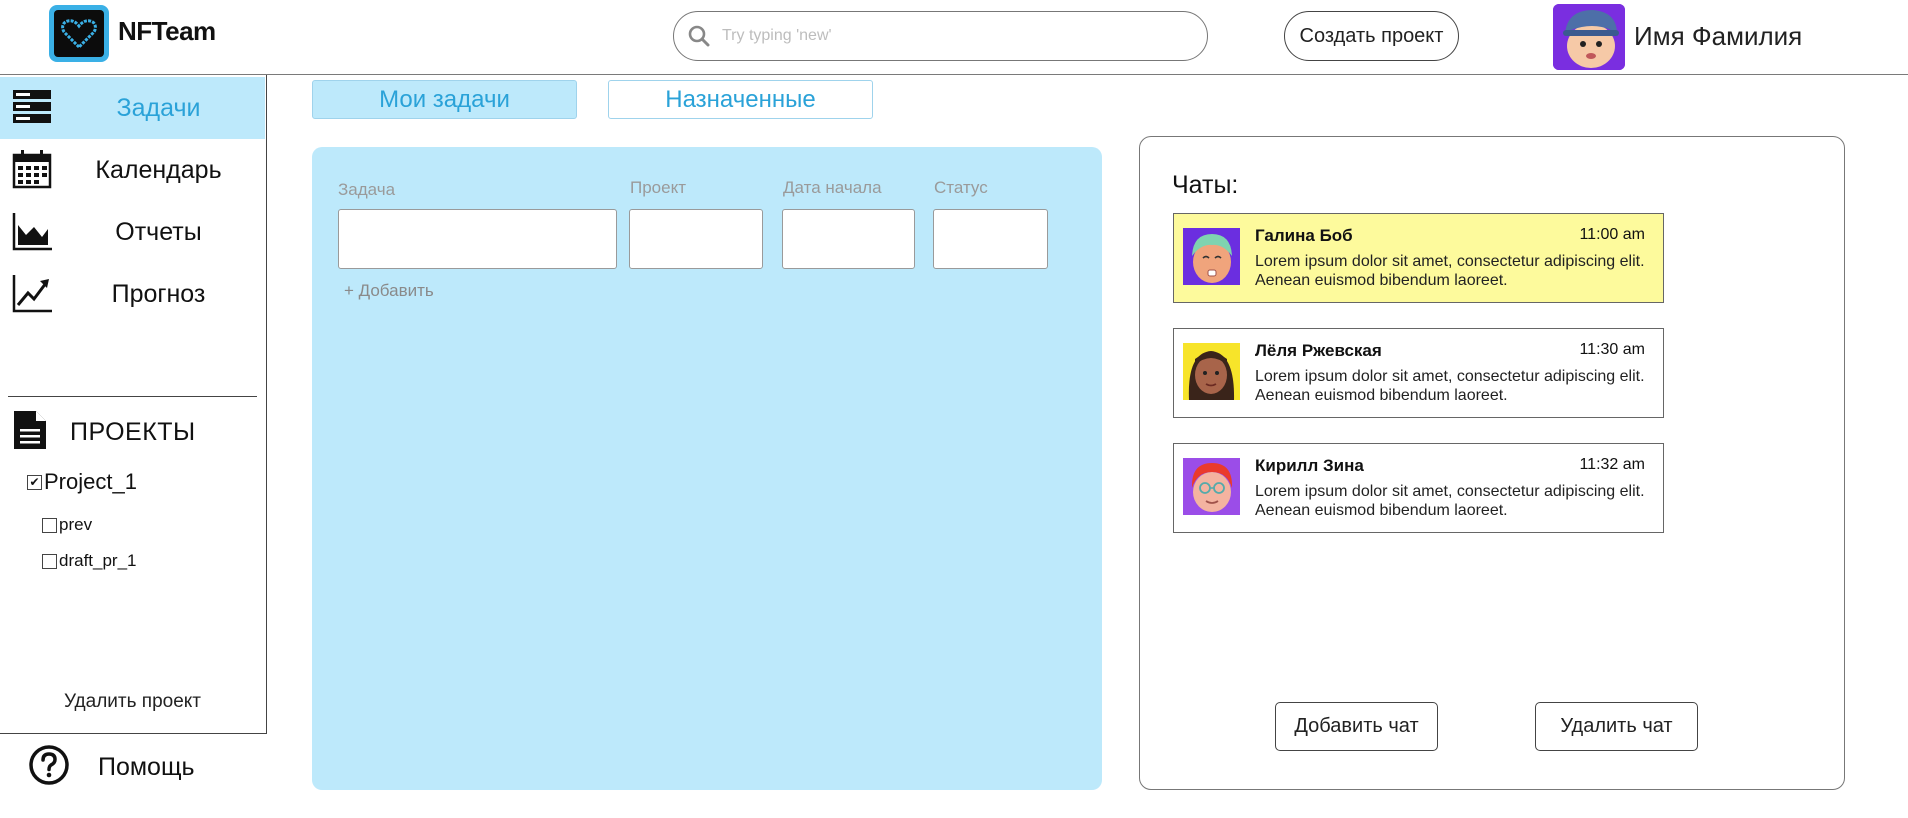 The image size is (1908, 818). Describe the element at coordinates (389, 291) in the screenshot. I see `add-task-link: + Добавить` at that location.